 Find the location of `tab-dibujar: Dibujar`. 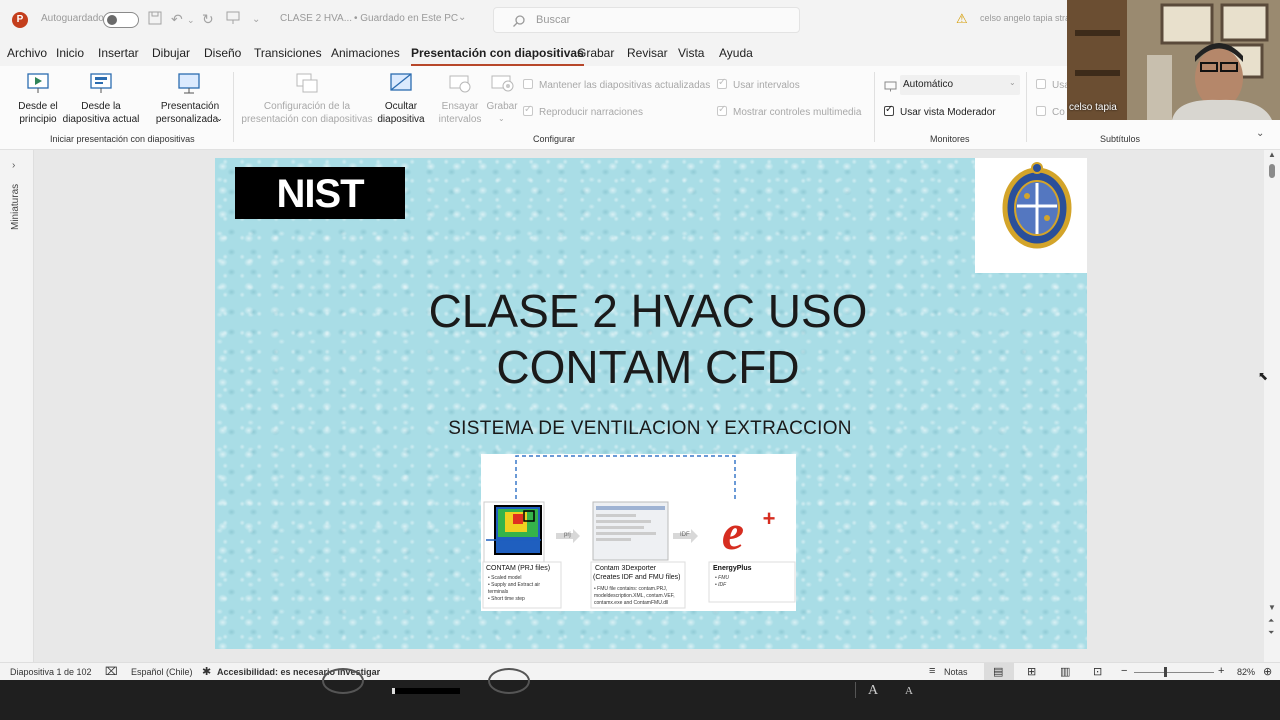

tab-dibujar: Dibujar is located at coordinates (171, 53).